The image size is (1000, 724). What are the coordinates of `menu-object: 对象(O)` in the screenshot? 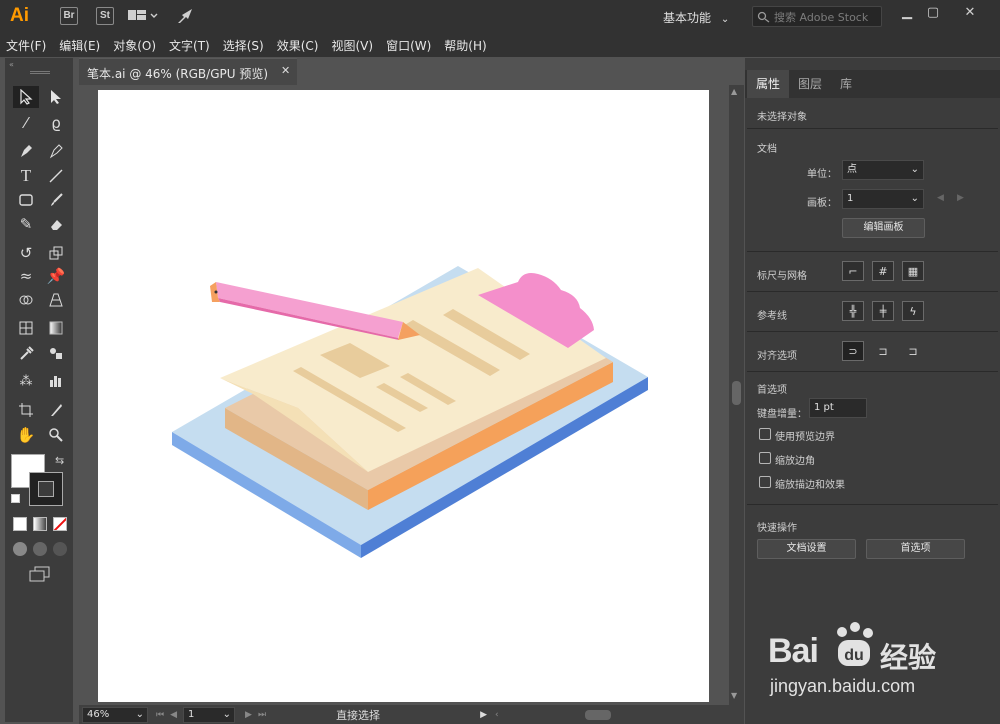 It's located at (134, 45).